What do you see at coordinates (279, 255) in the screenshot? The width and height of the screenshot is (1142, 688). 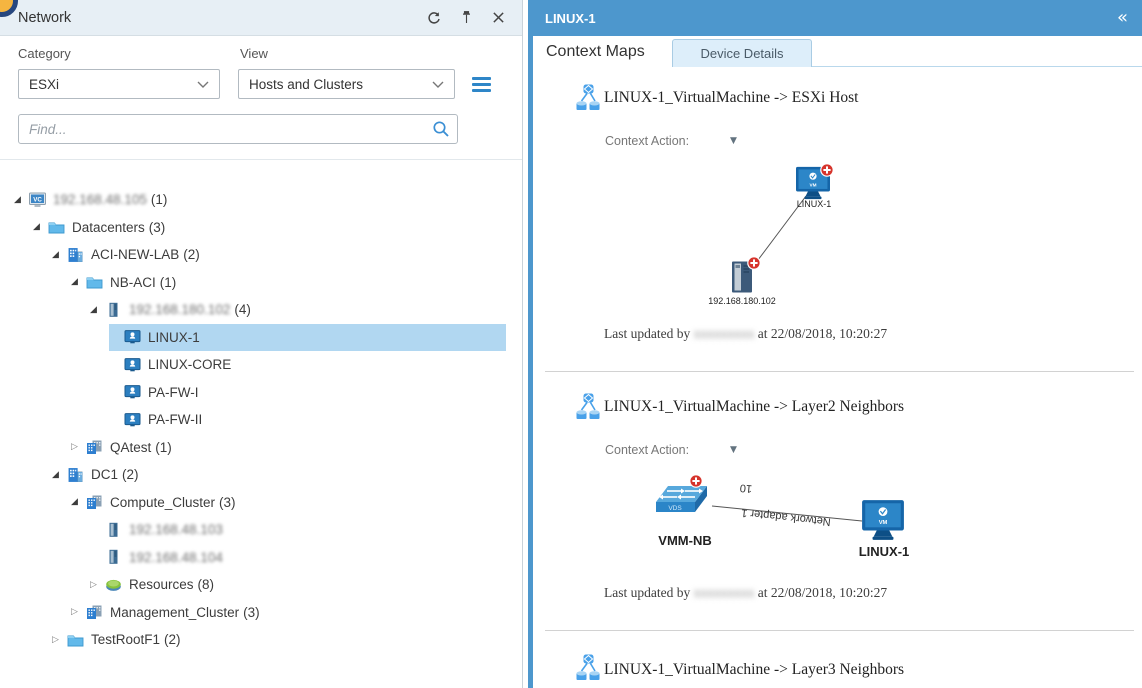 I see `tree-item-aci-new-lab: ACI-NEW-LAB (2)` at bounding box center [279, 255].